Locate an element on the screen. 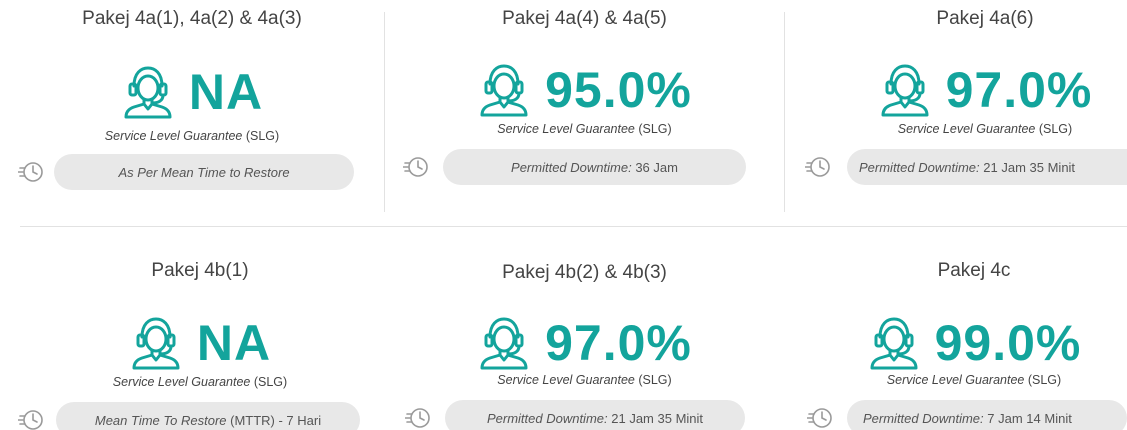 This screenshot has width=1127, height=430. downtime-pill: Permitted Downtime: 7 Jam 14 Minit is located at coordinates (987, 415).